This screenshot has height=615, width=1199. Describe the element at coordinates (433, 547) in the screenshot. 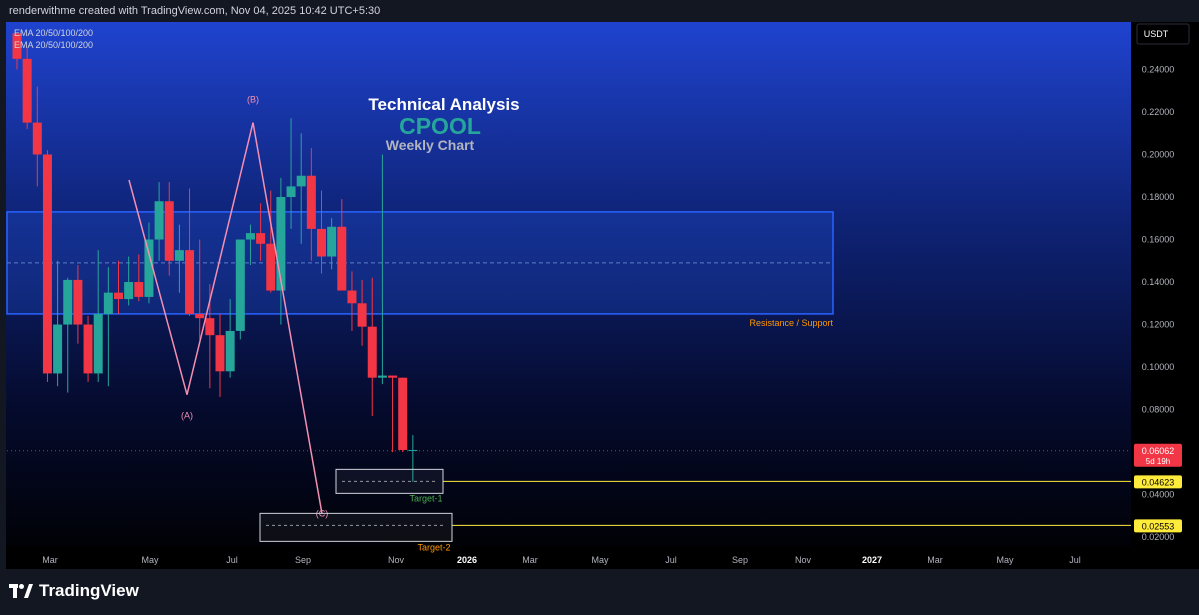

I see `target-2-label: Target-2` at that location.